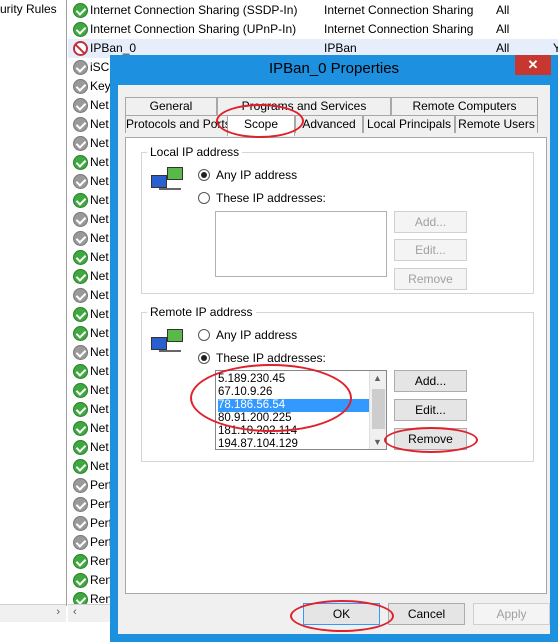 This screenshot has height=642, width=558. I want to click on tab-advanced: Advanced, so click(329, 124).